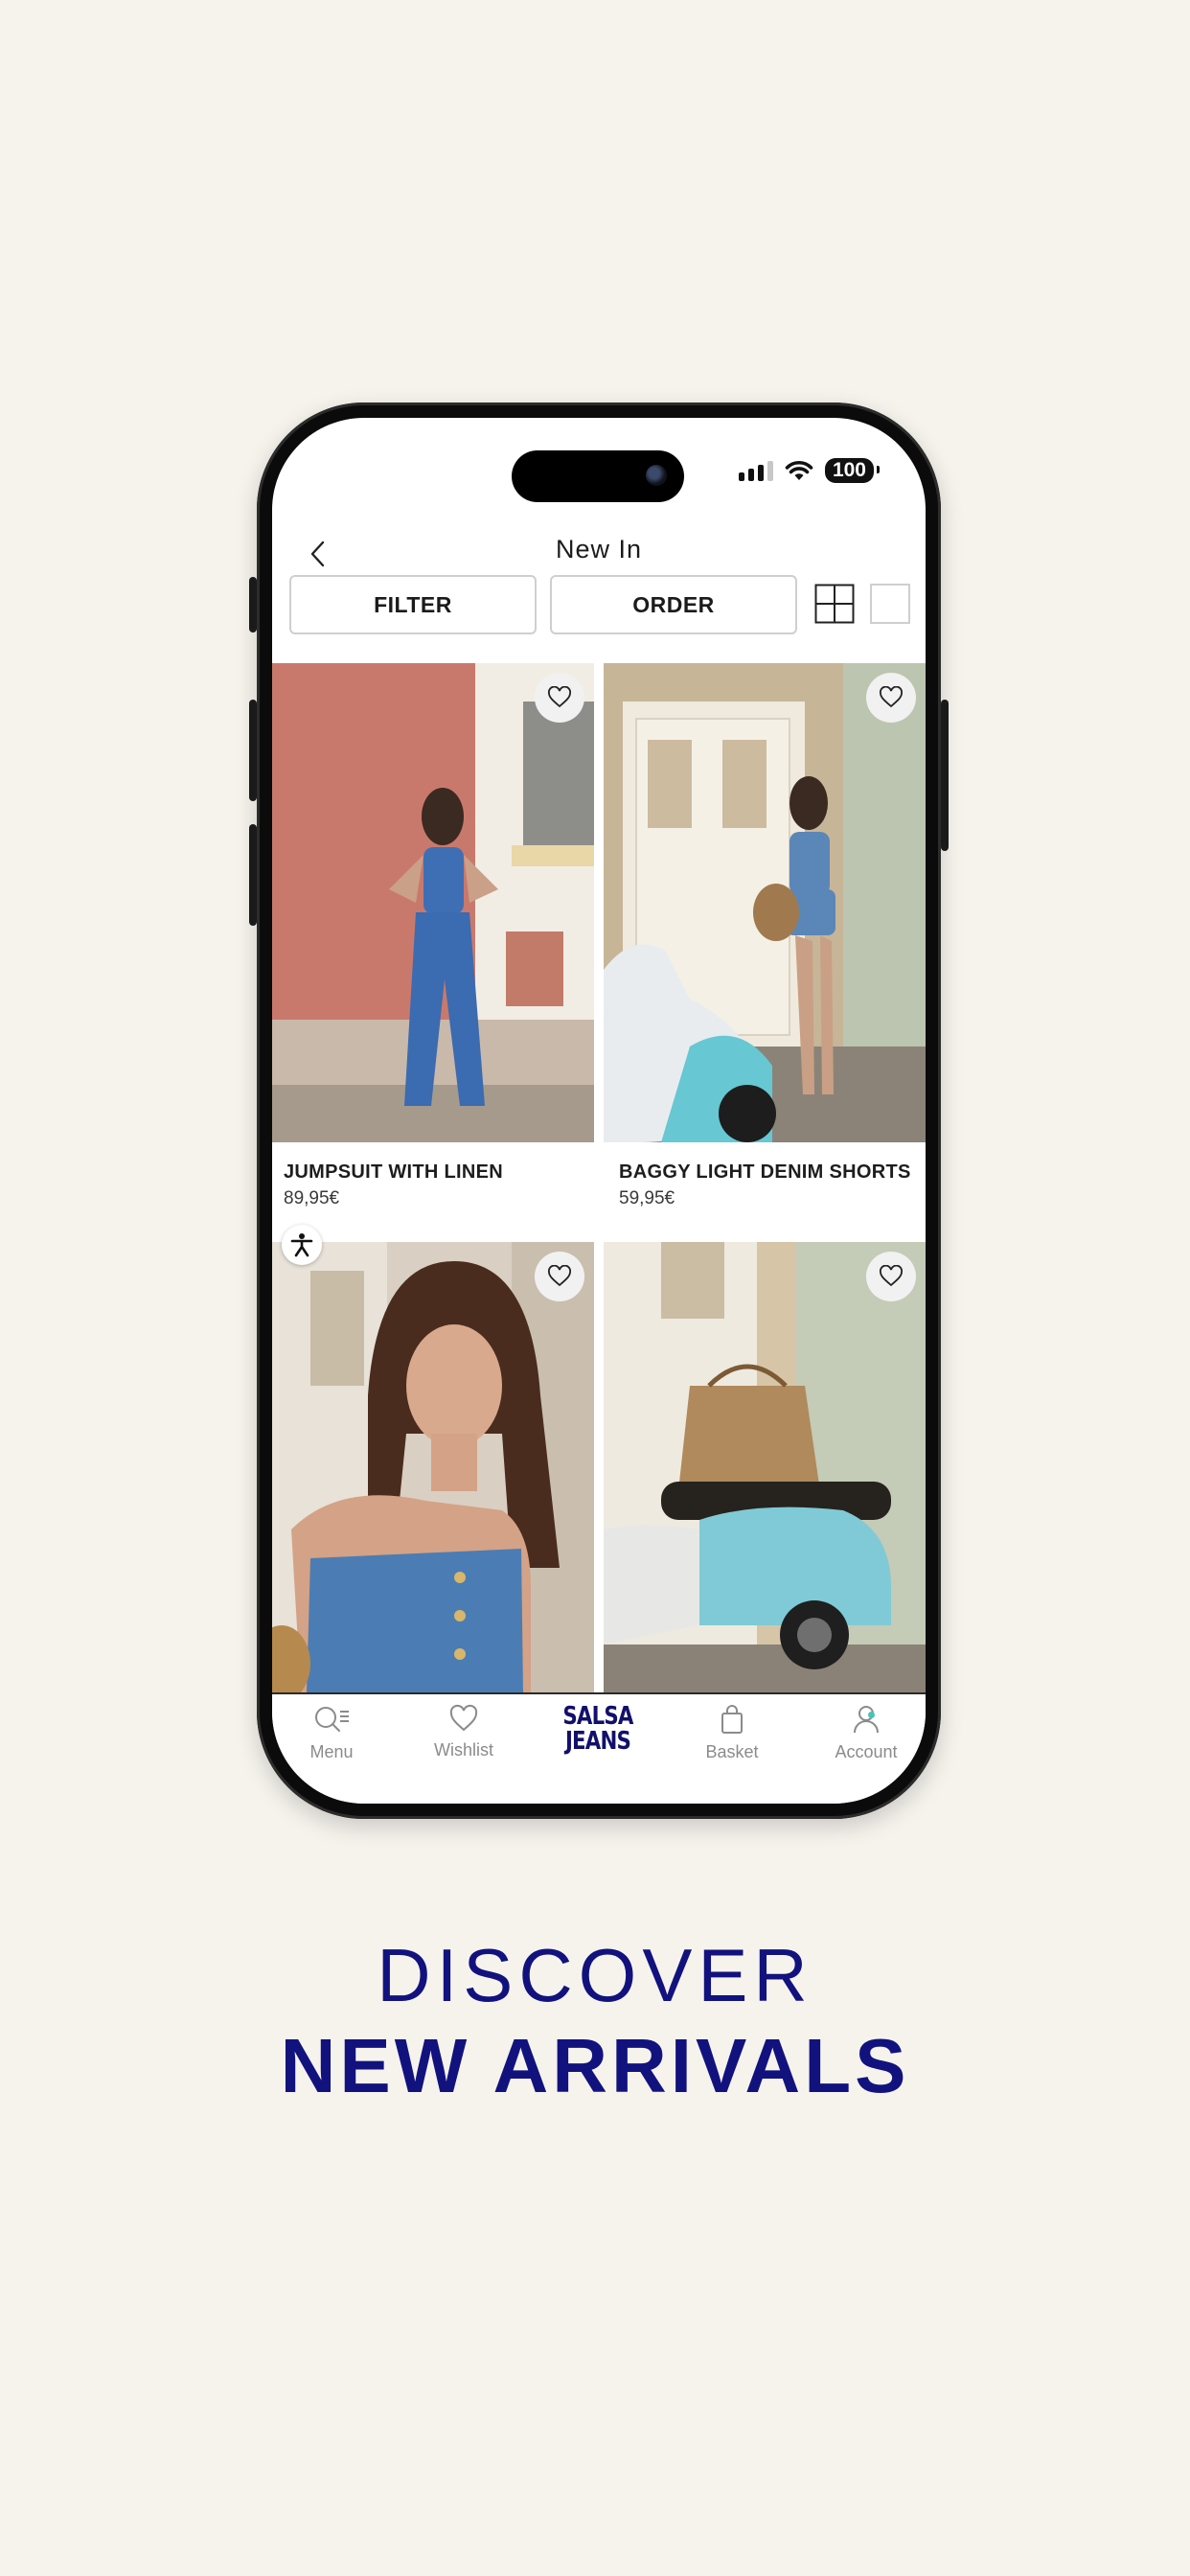 The image size is (1190, 2576). I want to click on page-title: New In, so click(599, 549).